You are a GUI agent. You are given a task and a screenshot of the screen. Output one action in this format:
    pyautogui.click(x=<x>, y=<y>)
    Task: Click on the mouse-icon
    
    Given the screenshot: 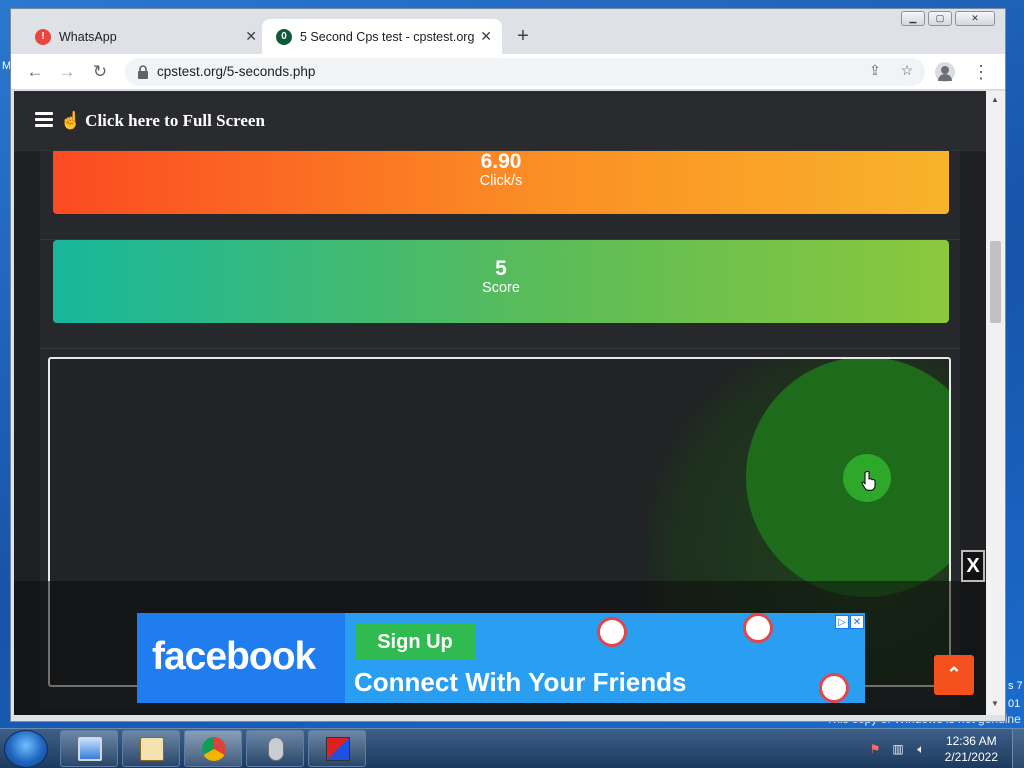 What is the action you would take?
    pyautogui.click(x=276, y=749)
    